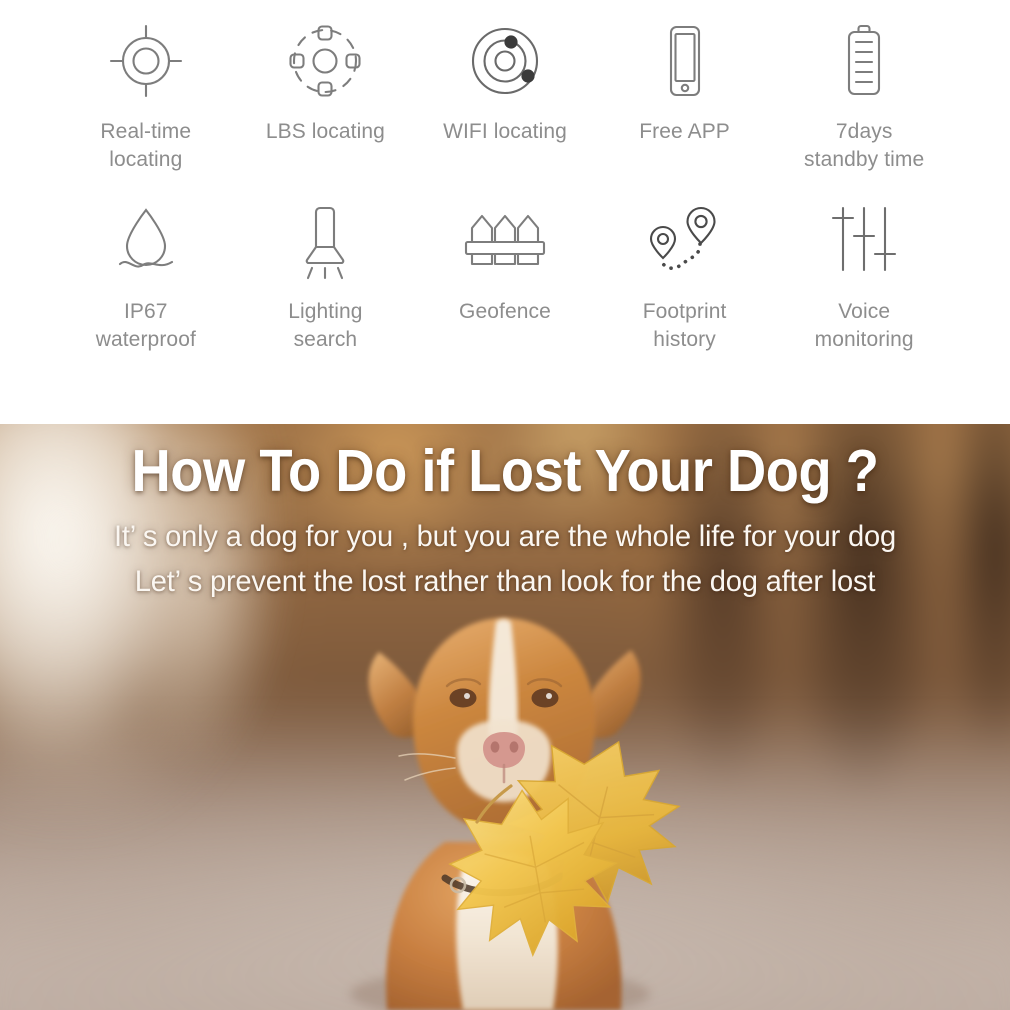  I want to click on crosshair-target-icon, so click(146, 61).